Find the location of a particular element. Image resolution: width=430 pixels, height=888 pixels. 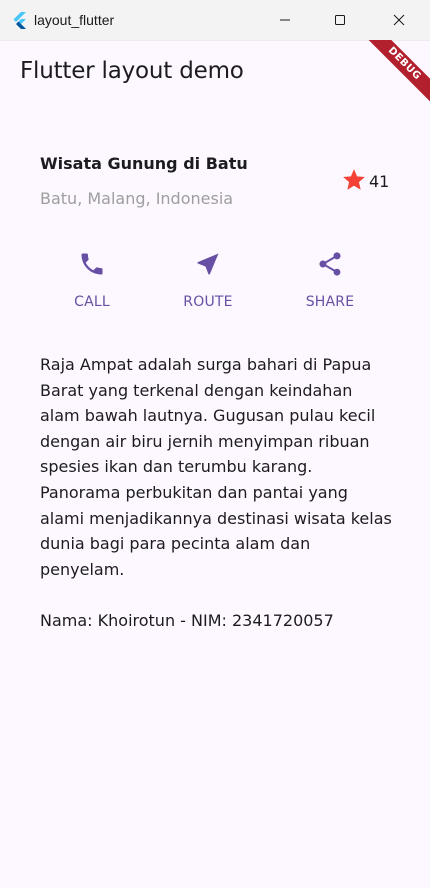

flutter-logo-icon is located at coordinates (19, 20).